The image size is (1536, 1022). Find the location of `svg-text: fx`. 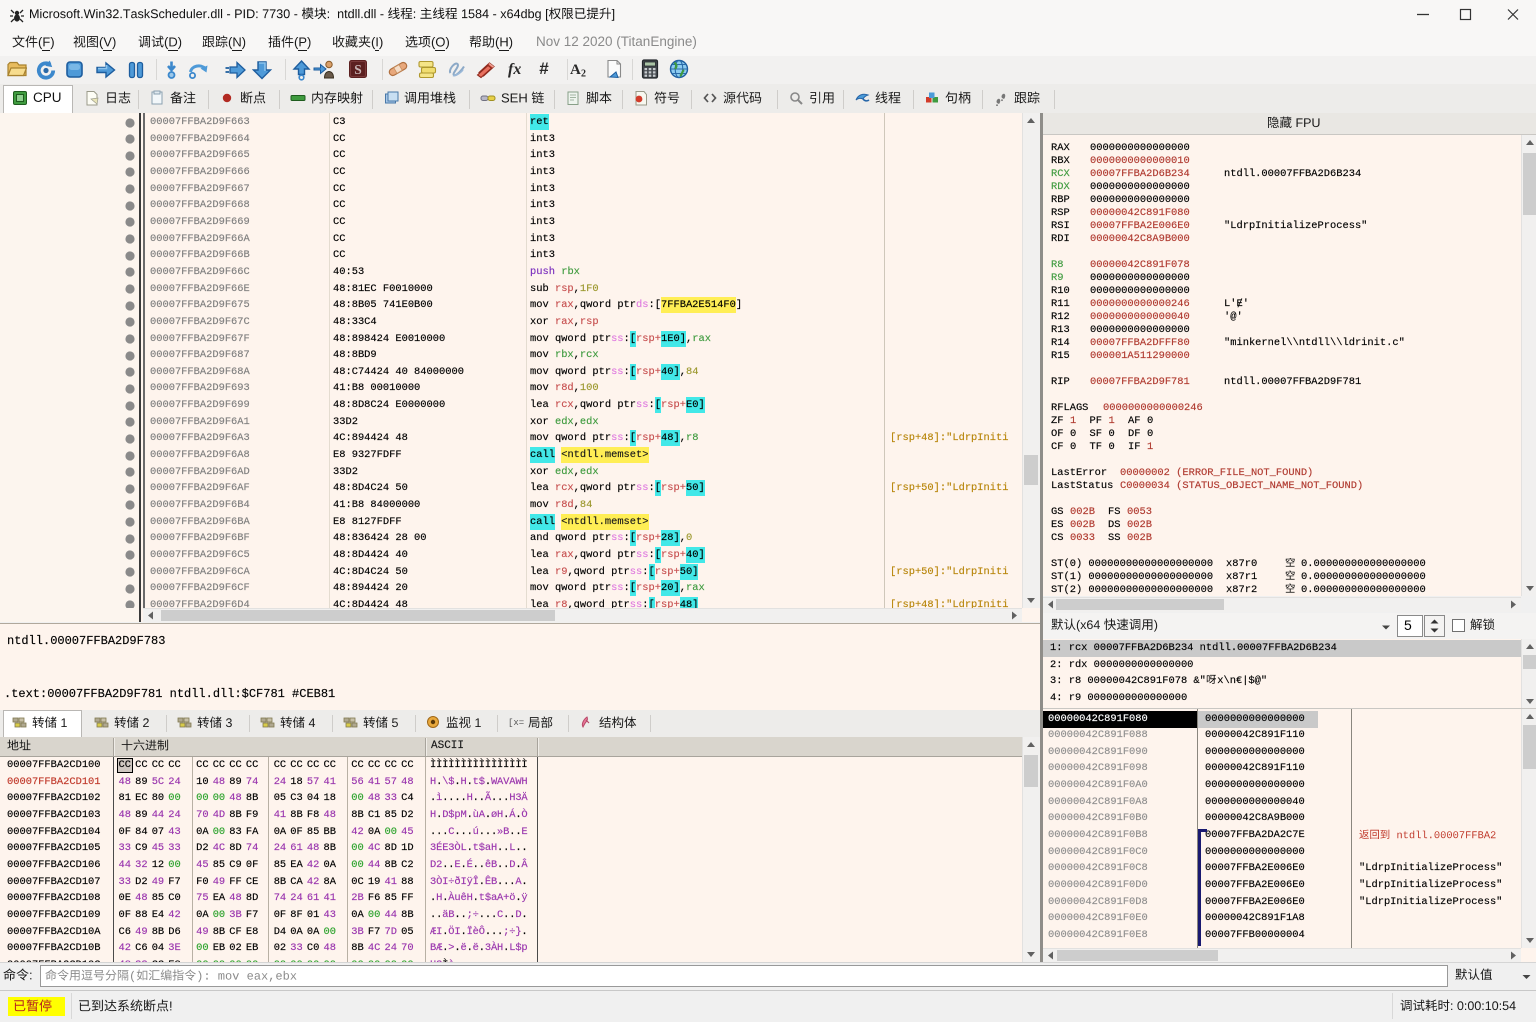

svg-text: fx is located at coordinates (514, 69).